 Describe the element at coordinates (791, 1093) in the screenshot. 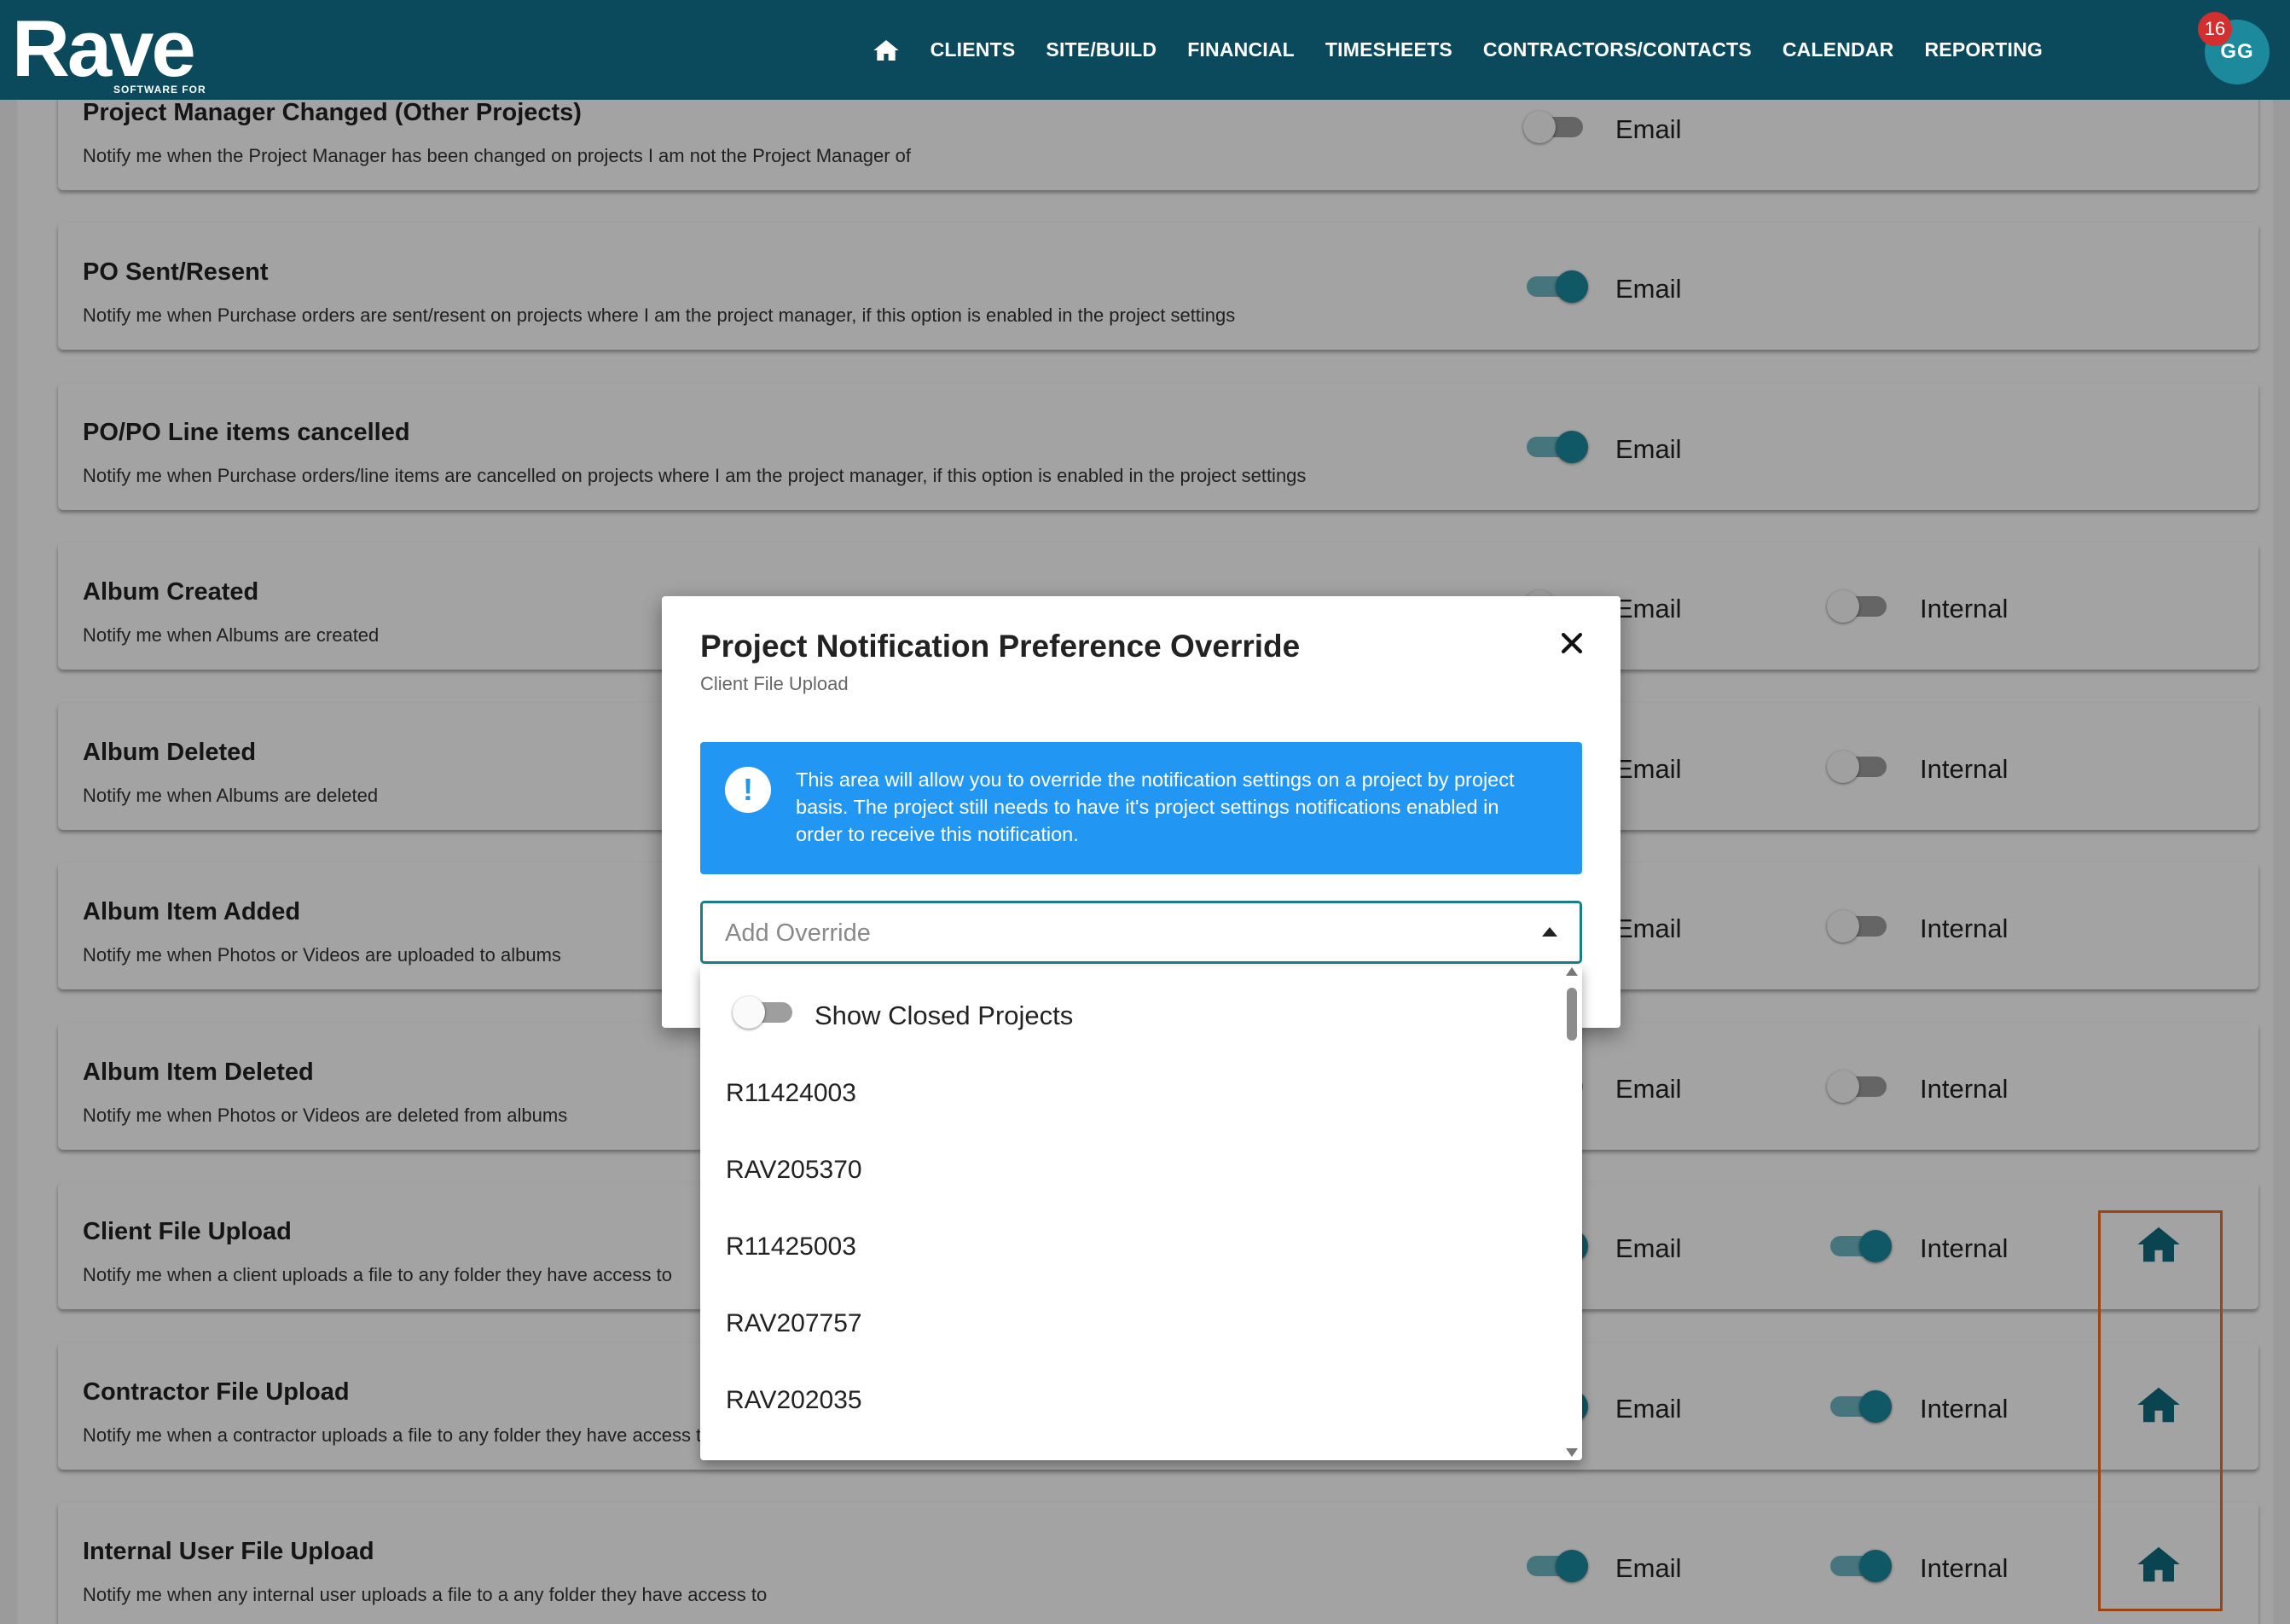

I see `project-option: R11424003` at that location.